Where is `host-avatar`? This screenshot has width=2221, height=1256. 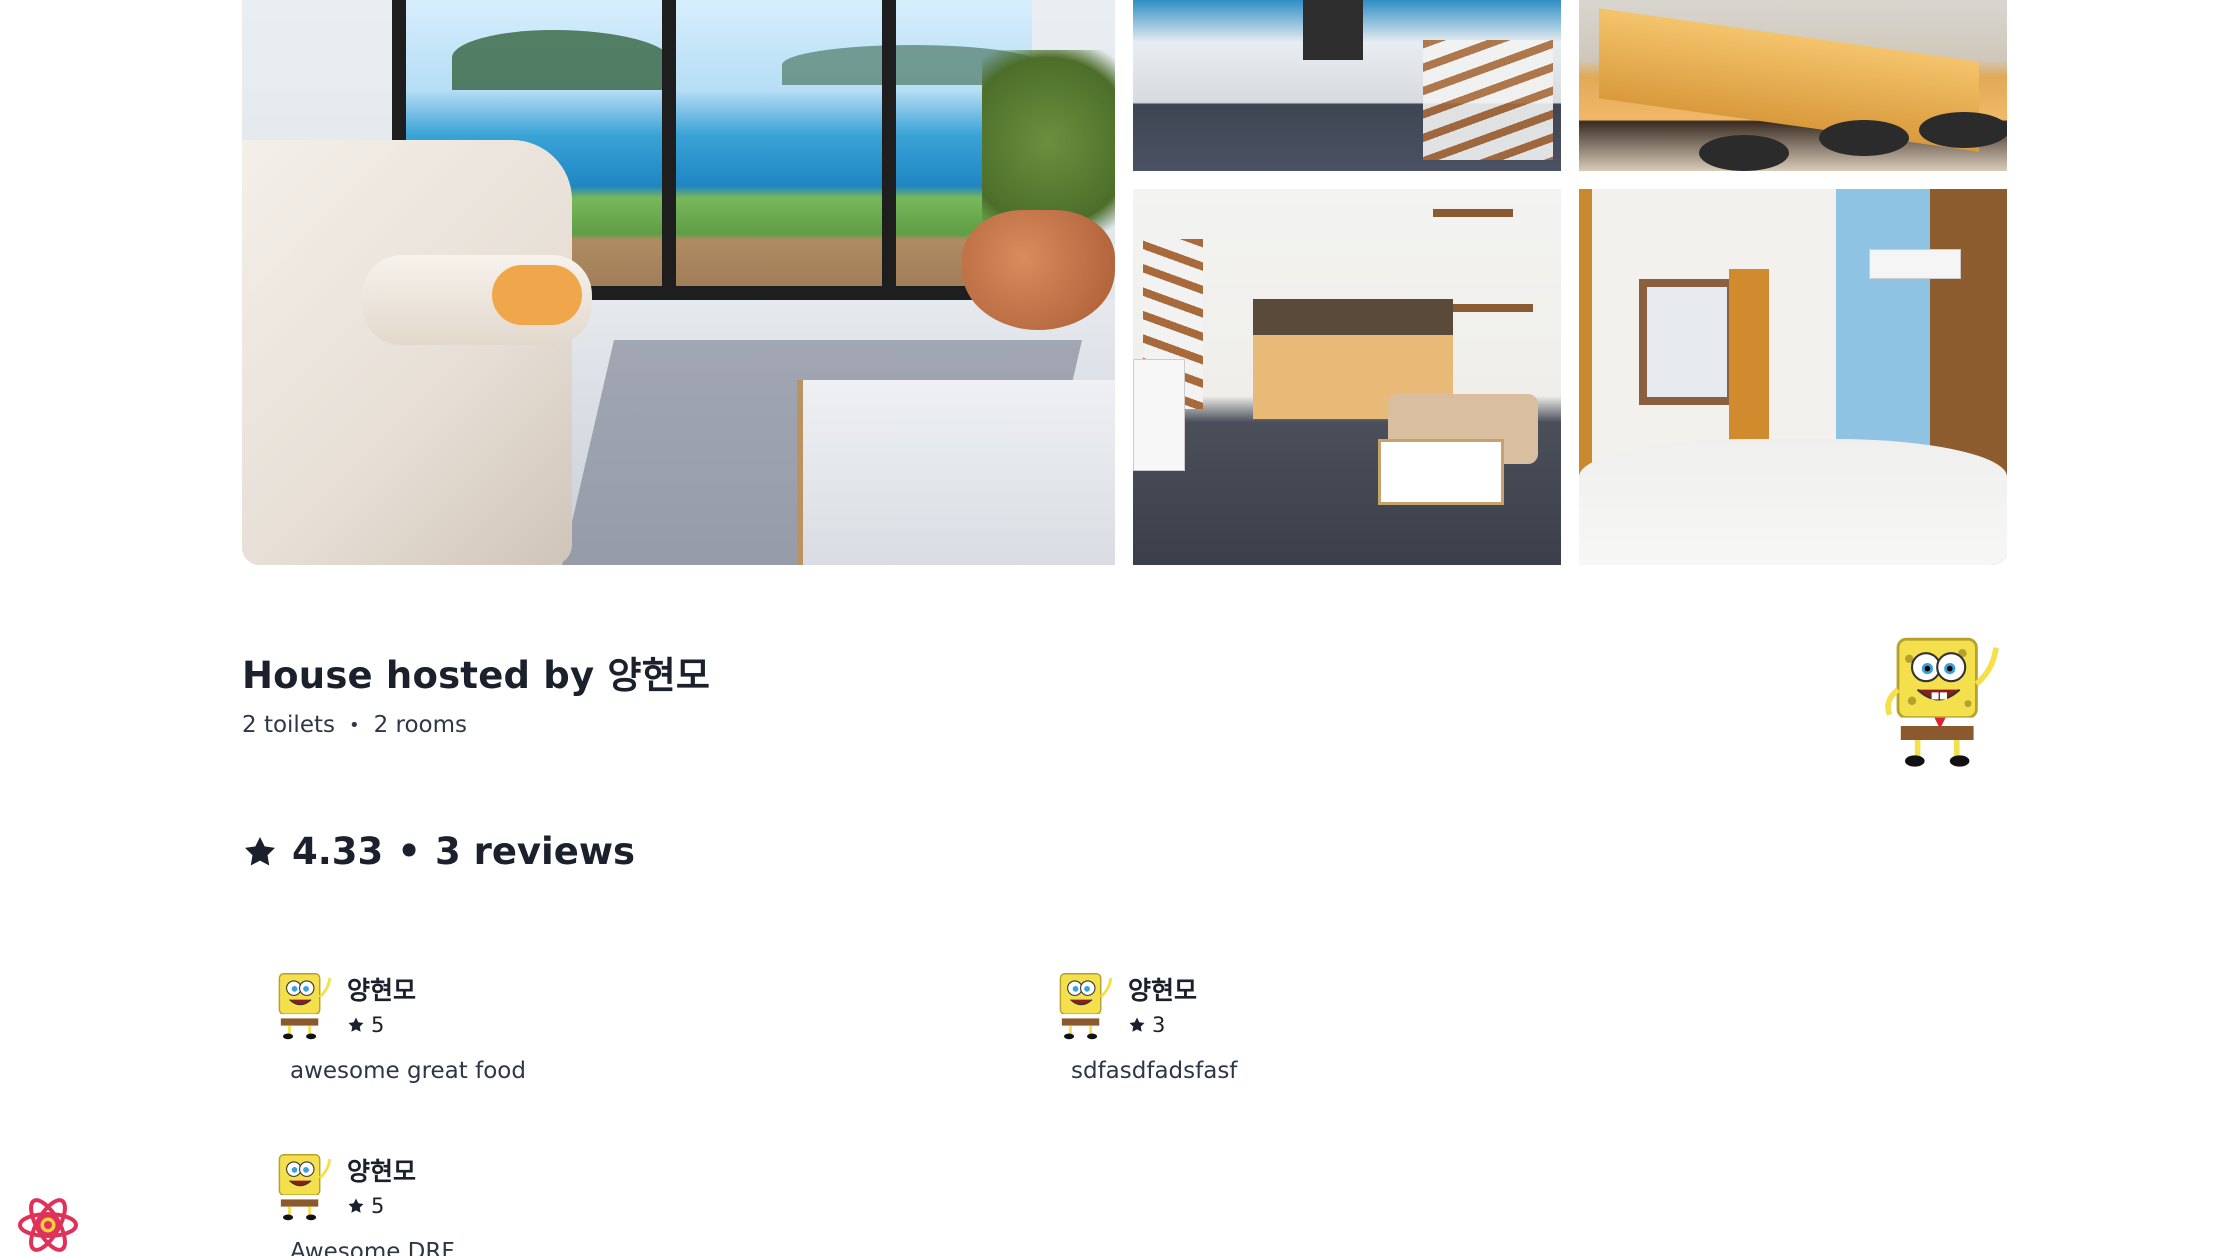
host-avatar is located at coordinates (1940, 698).